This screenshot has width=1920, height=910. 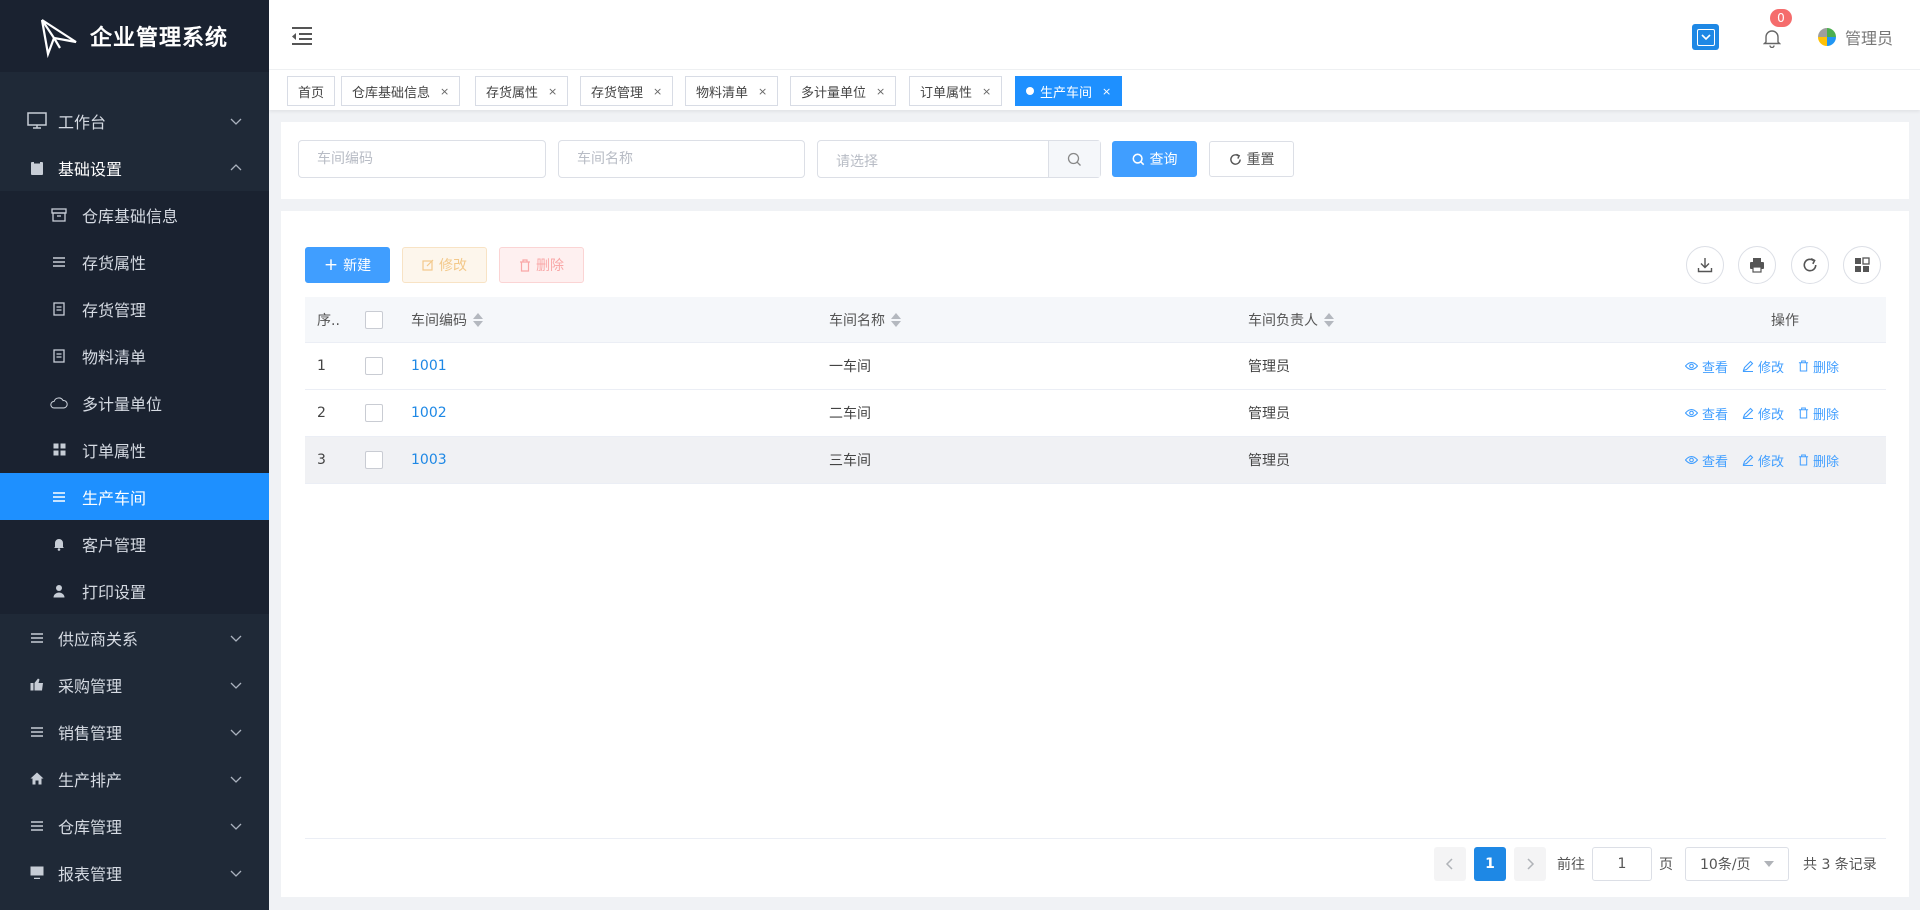 What do you see at coordinates (134, 825) in the screenshot?
I see `sidebar-item-warehouse: 仓库管理` at bounding box center [134, 825].